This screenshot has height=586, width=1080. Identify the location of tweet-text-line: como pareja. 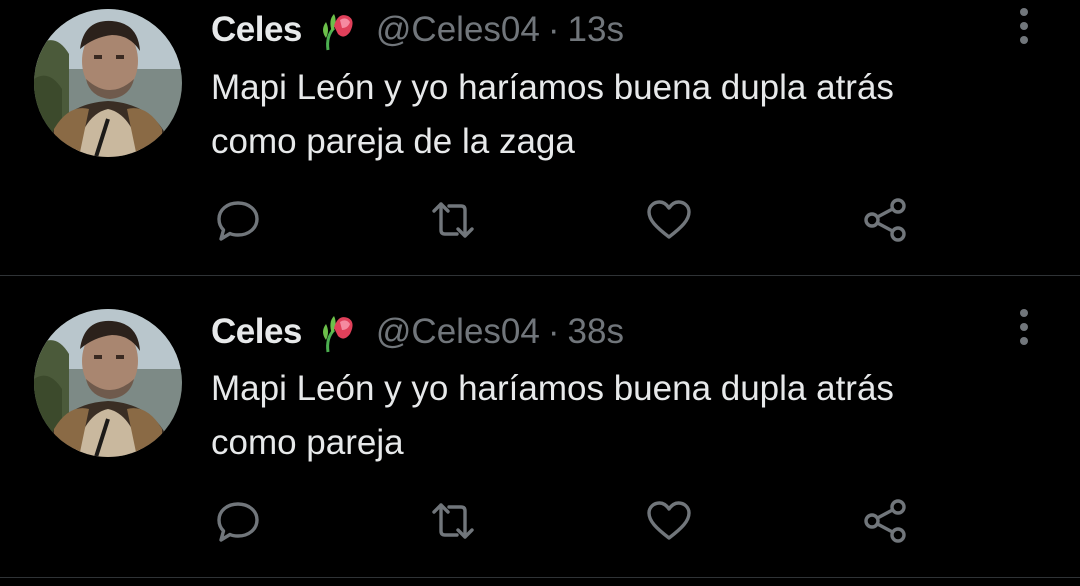
(307, 442).